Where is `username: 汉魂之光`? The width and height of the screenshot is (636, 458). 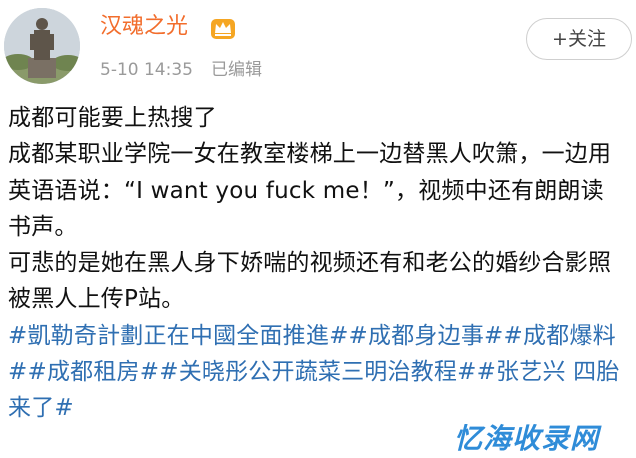
username: 汉魂之光 is located at coordinates (144, 27).